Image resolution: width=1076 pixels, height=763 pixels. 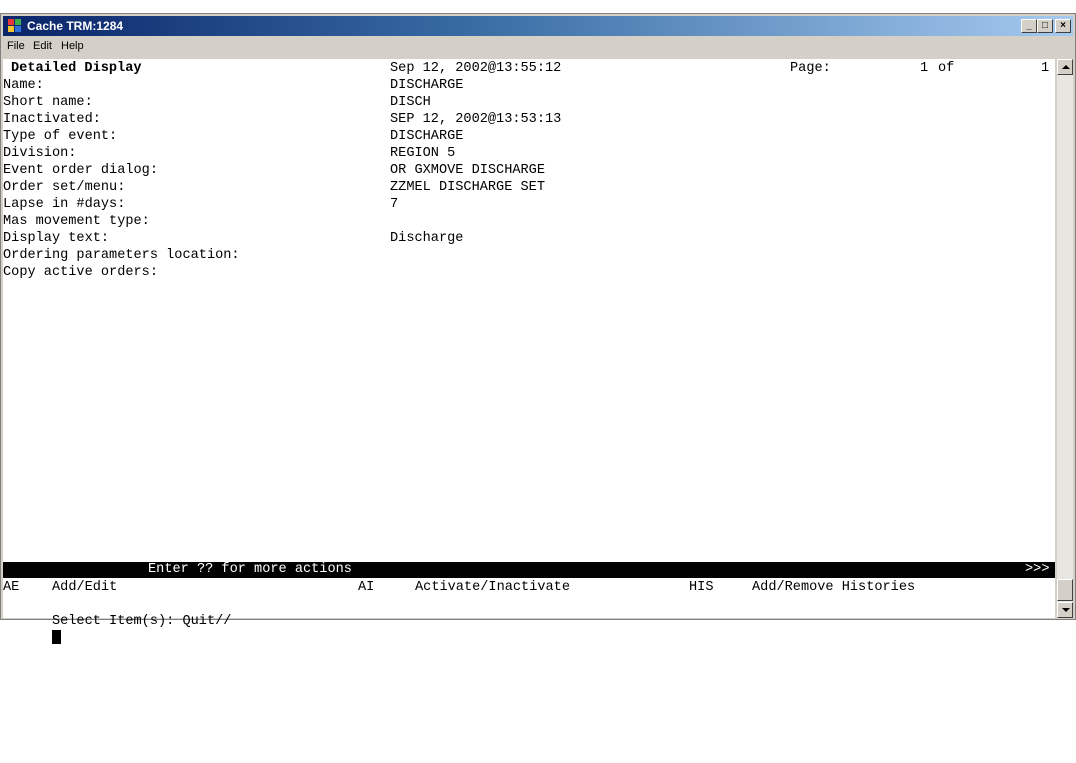 I want to click on field-label: Mas movement type:, so click(x=76, y=221).